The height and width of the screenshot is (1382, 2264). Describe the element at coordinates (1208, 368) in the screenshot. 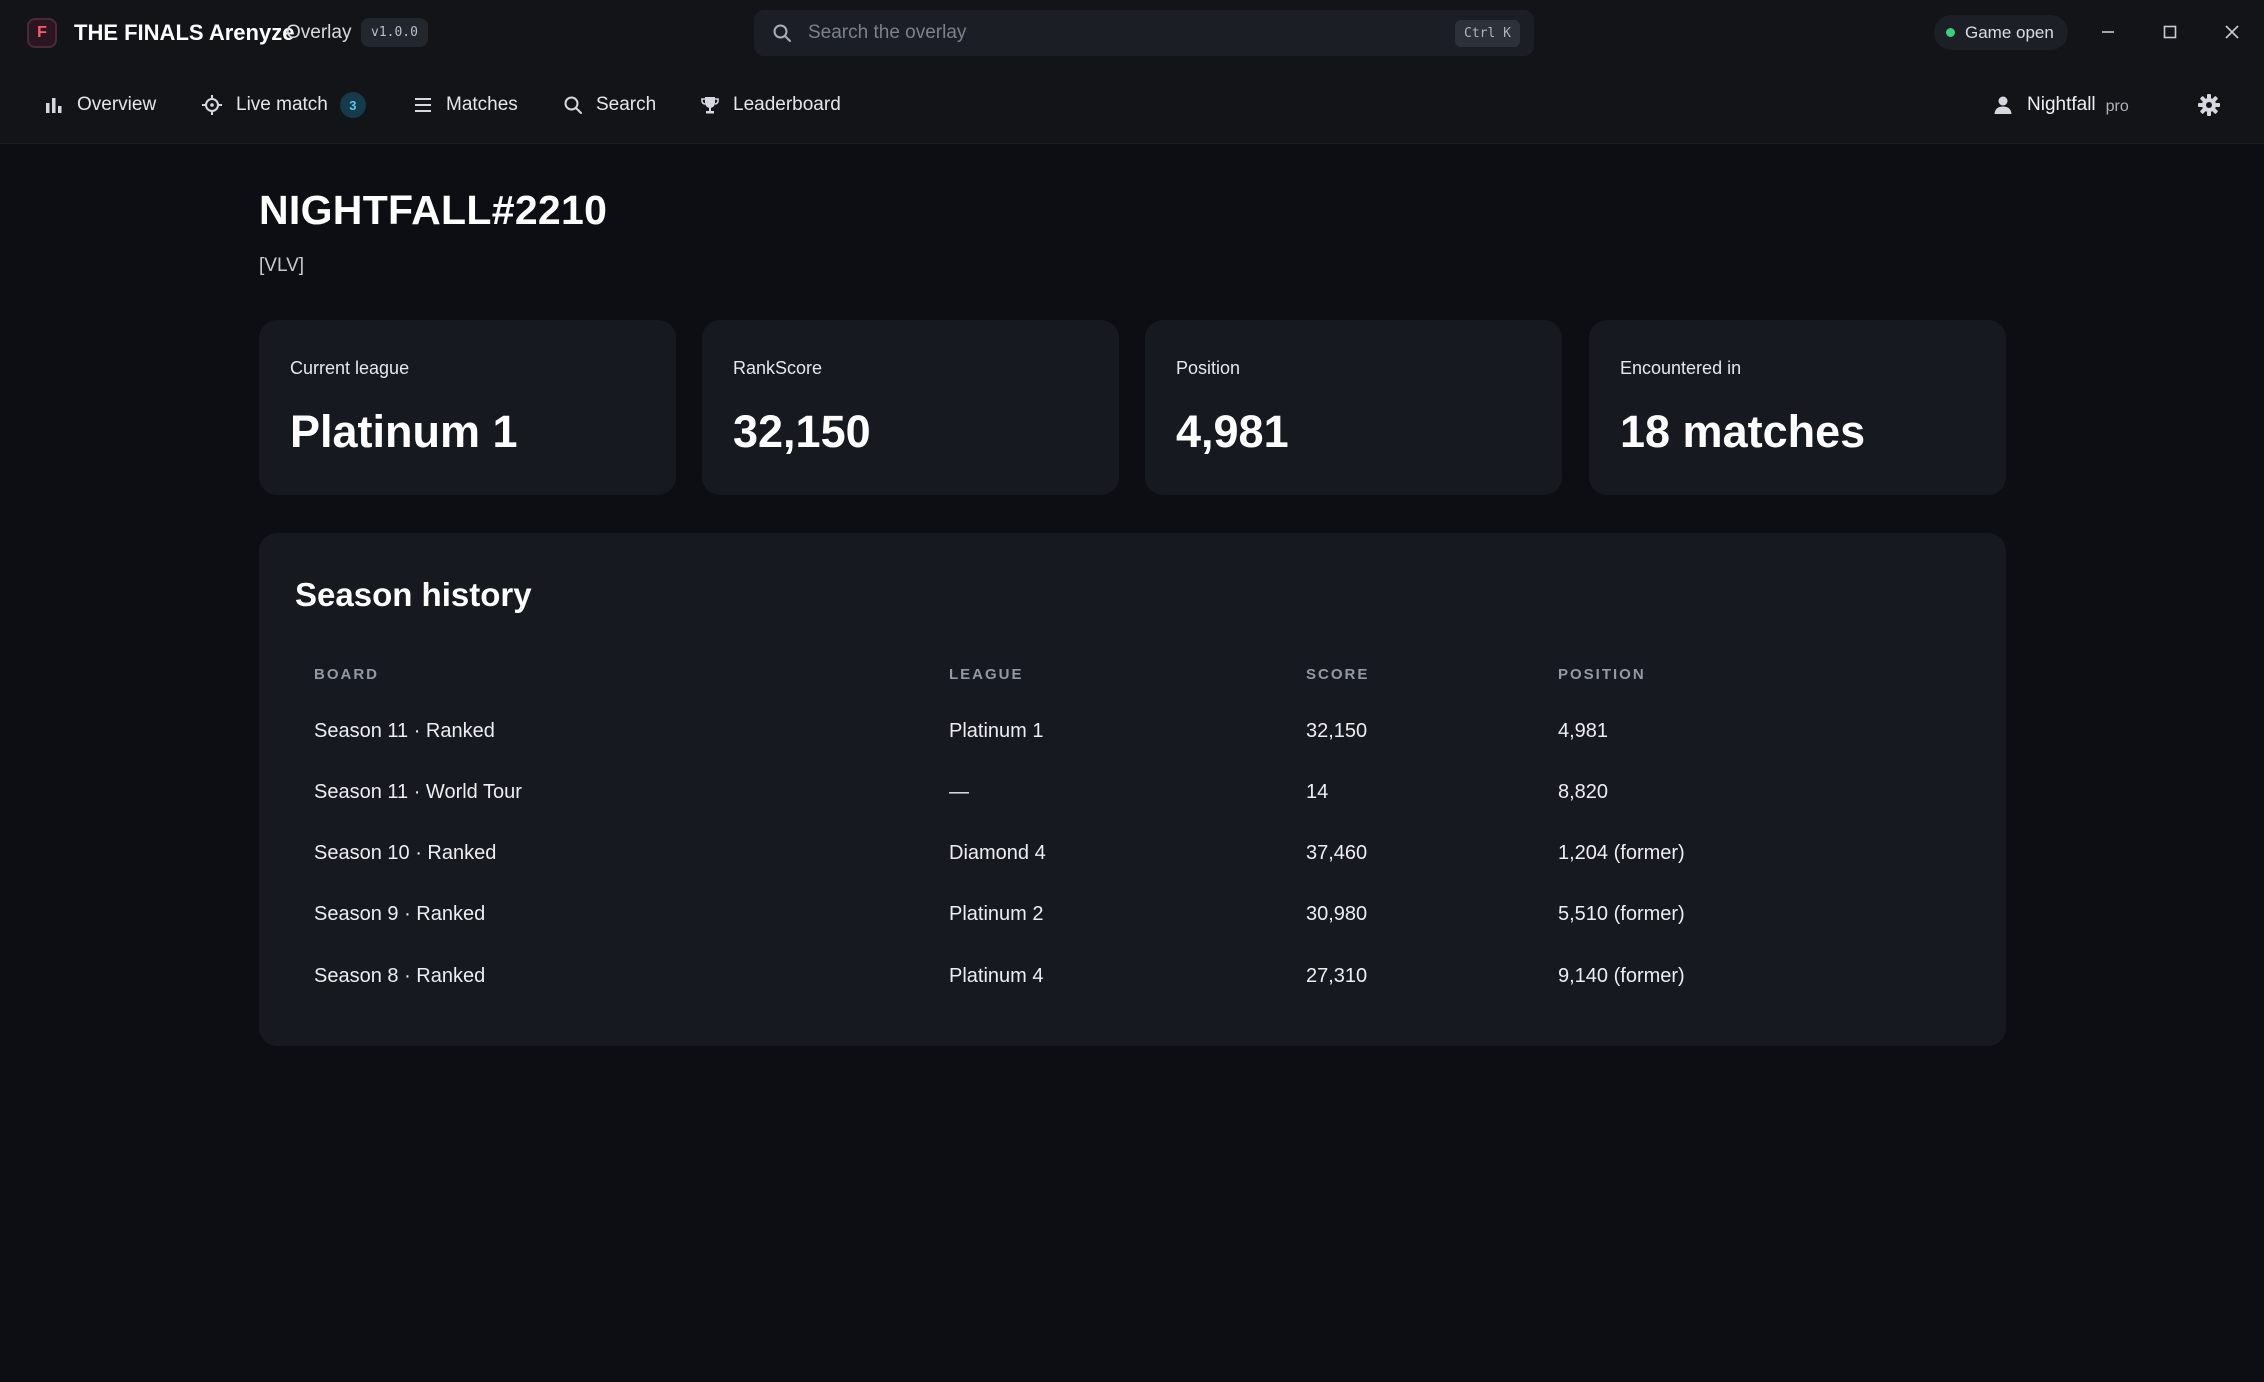

I see `stat-label: Position` at that location.